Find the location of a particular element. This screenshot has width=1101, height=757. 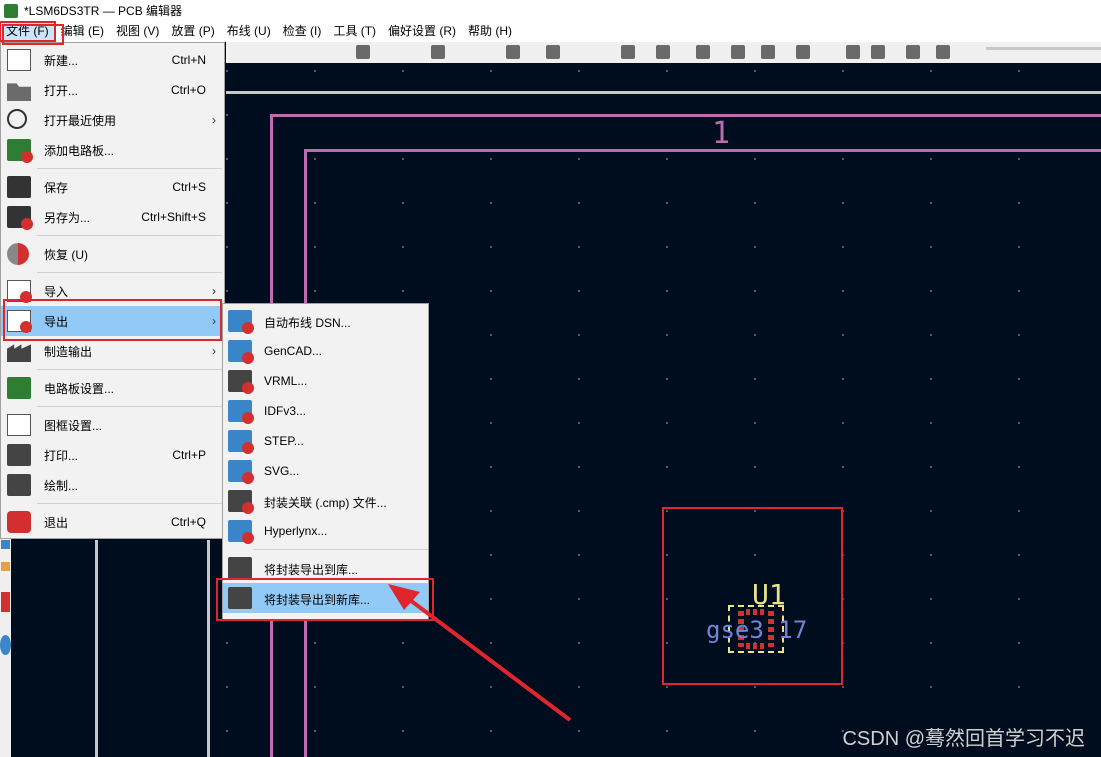

rotate-cw-icon is located at coordinates (663, 52).